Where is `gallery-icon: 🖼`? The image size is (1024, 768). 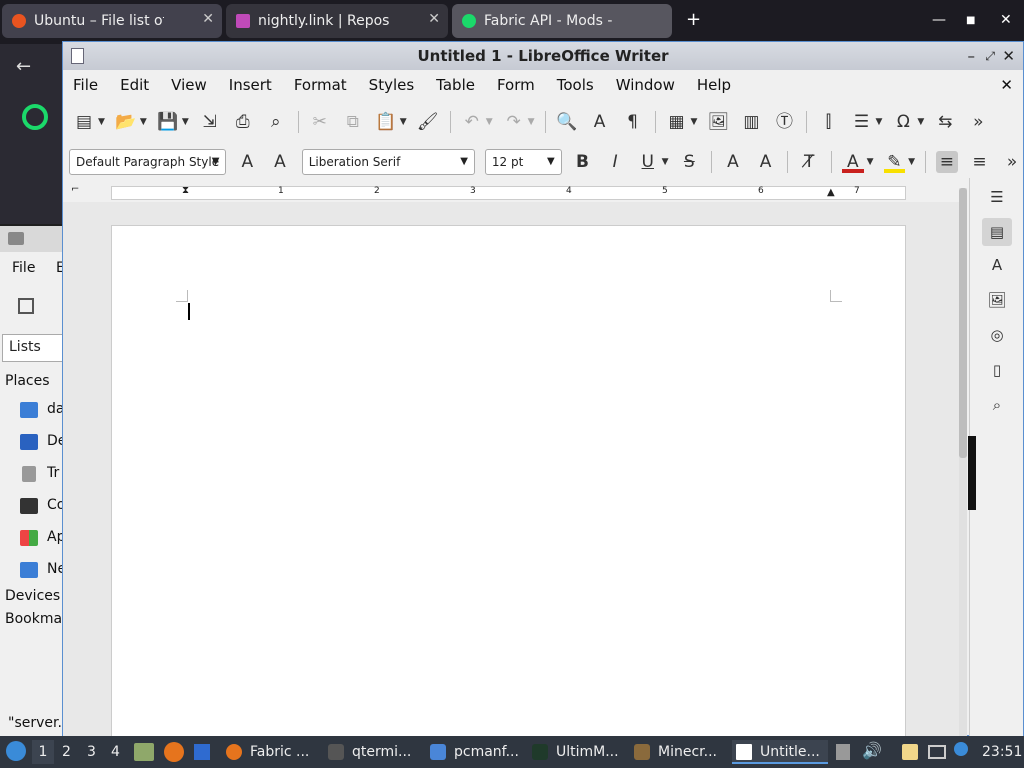 gallery-icon: 🖼 is located at coordinates (997, 301).